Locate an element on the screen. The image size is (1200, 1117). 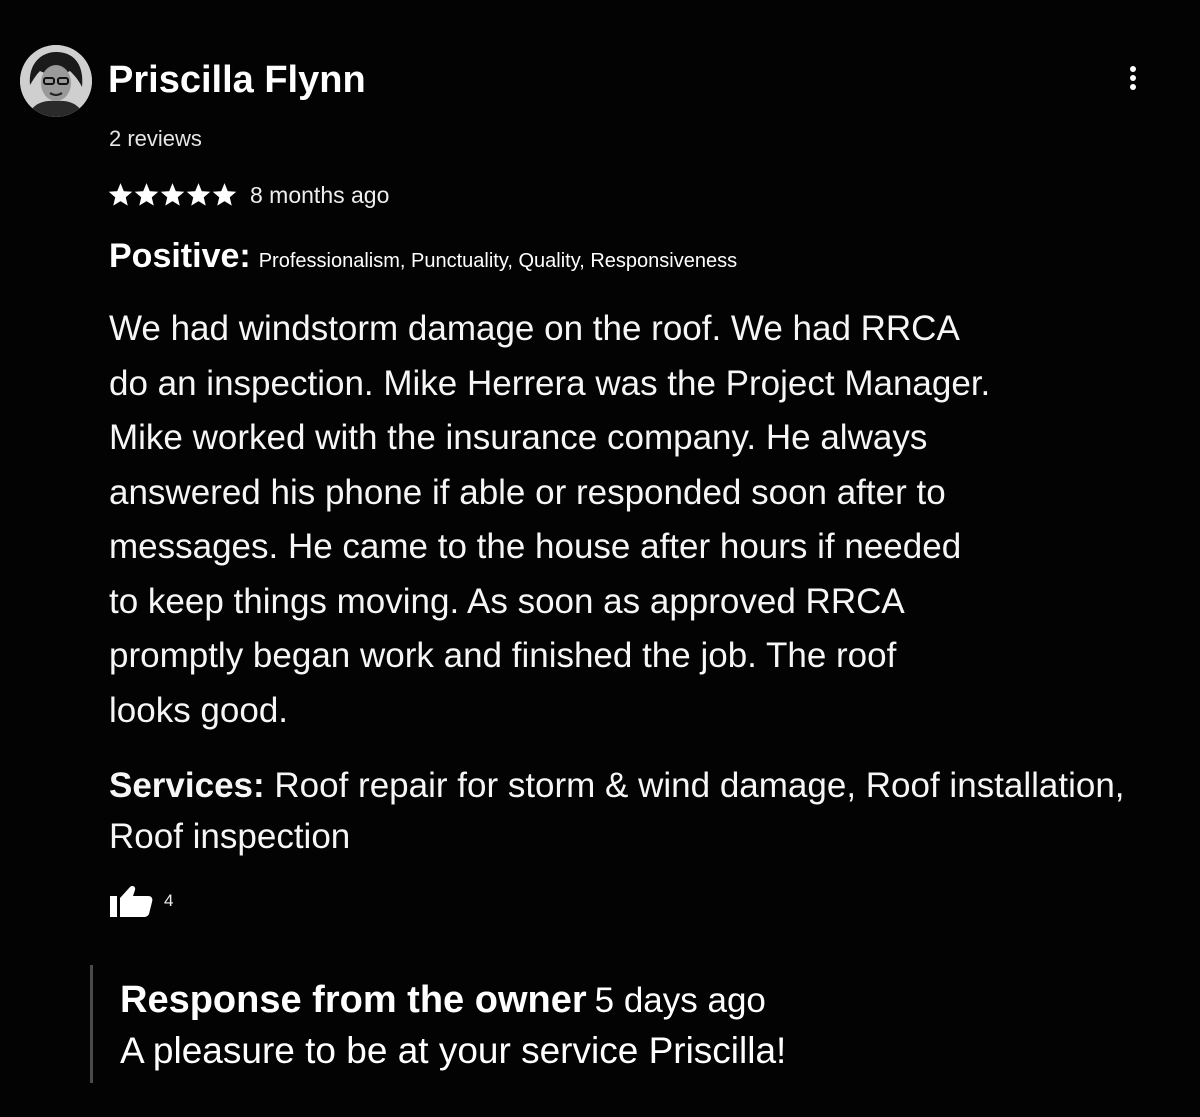
user-avatar-icon is located at coordinates (56, 81).